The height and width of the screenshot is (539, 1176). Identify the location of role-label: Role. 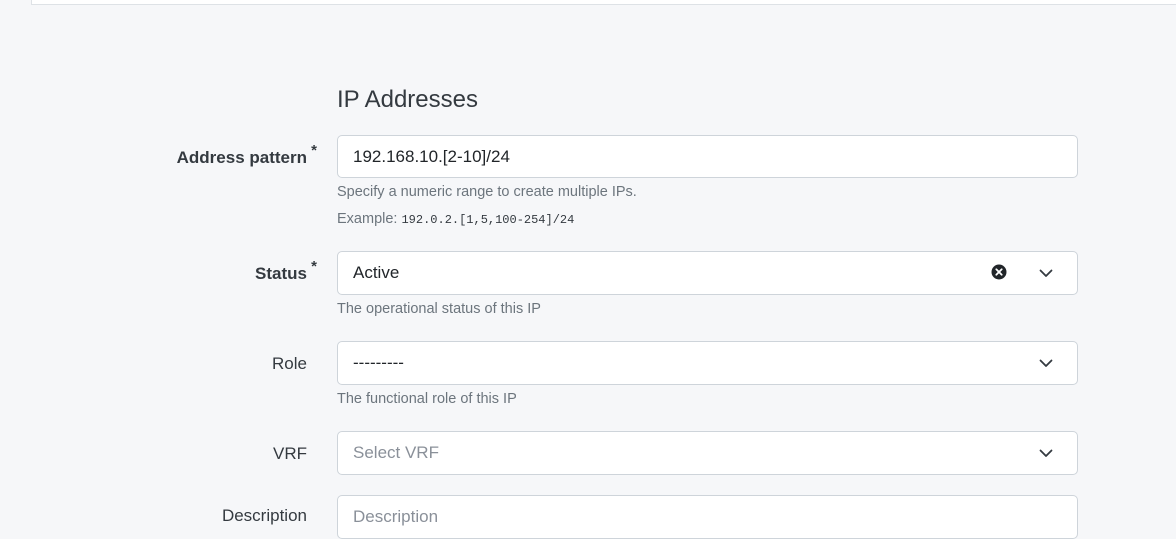
(289, 363).